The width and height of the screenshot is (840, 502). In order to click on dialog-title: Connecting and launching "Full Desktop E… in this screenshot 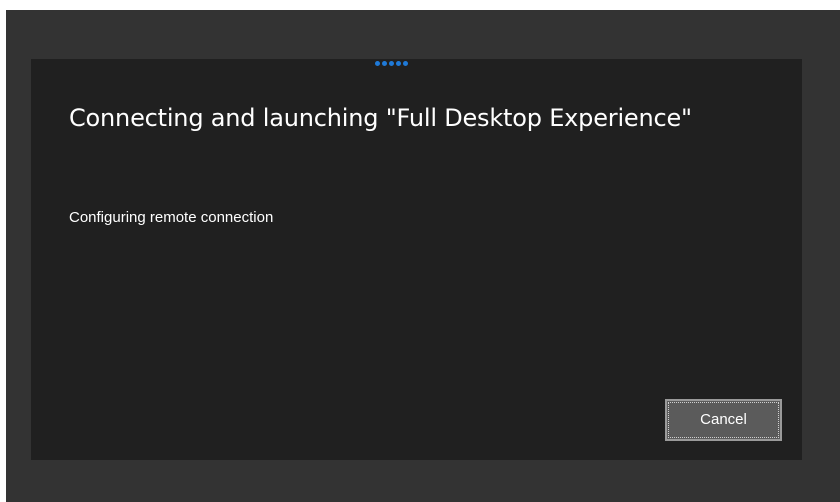, I will do `click(380, 118)`.